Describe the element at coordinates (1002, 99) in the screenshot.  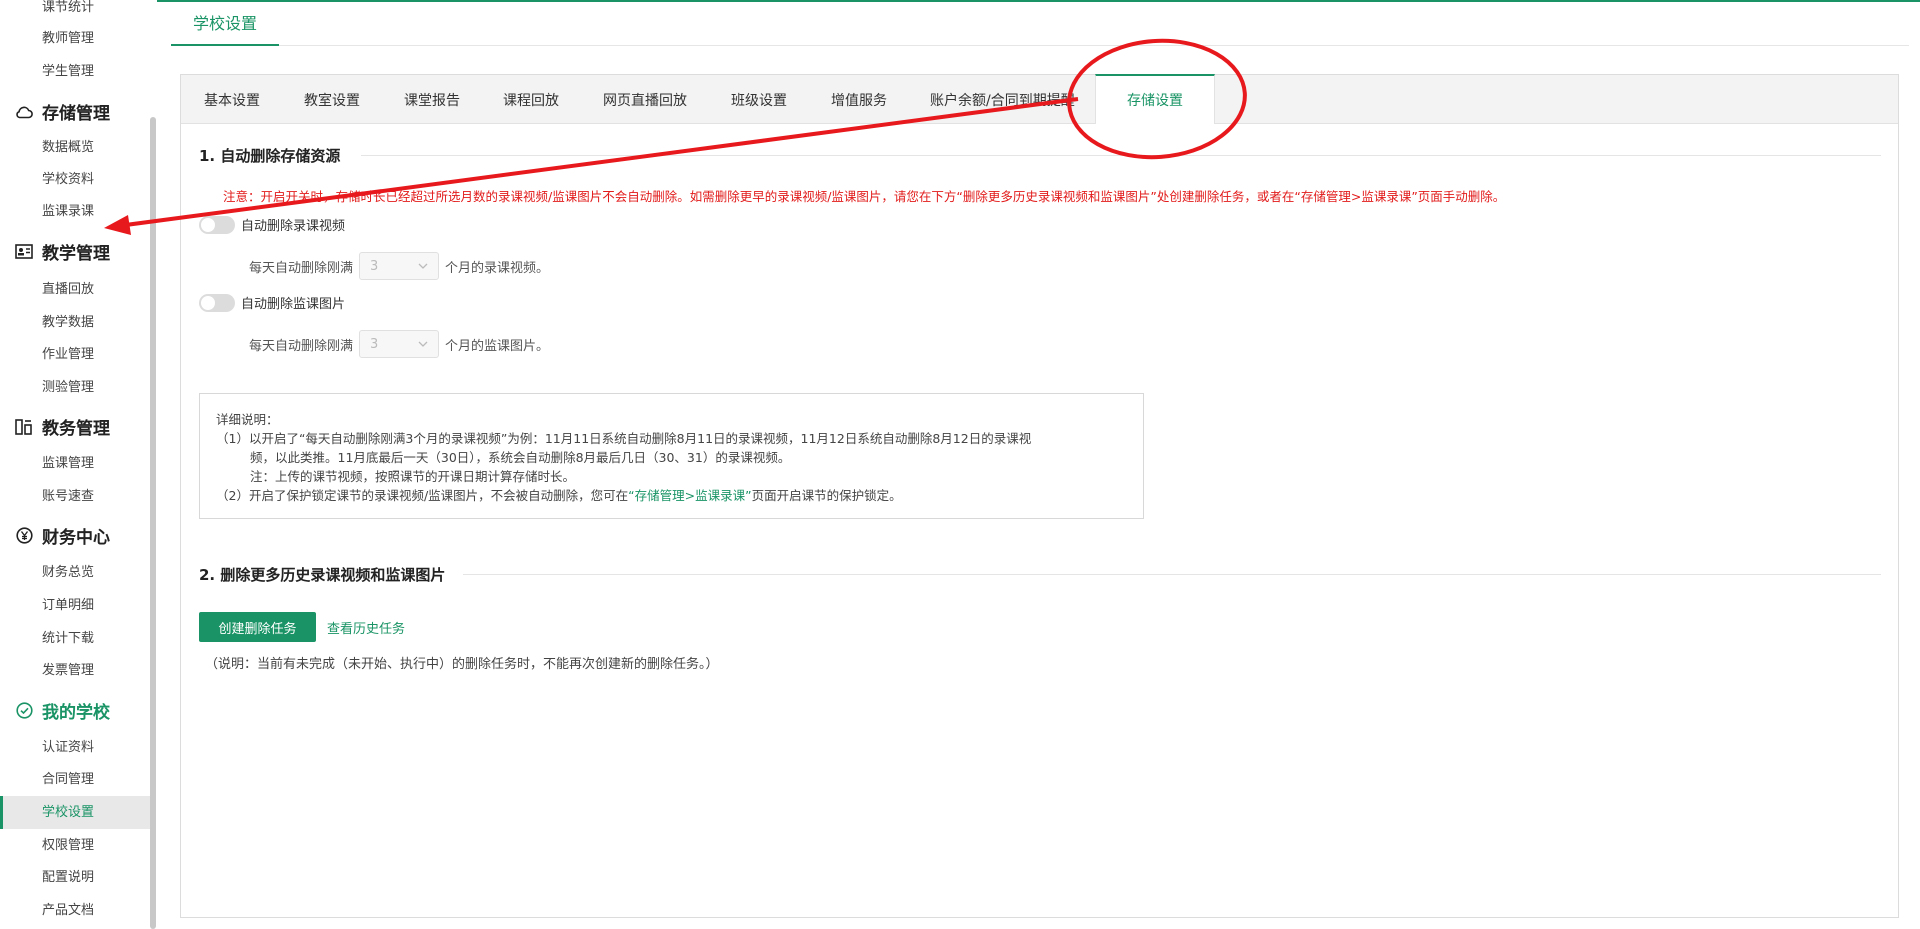
I see `tab-balance-contract-reminder: 账户余额/合同到期提醒` at that location.